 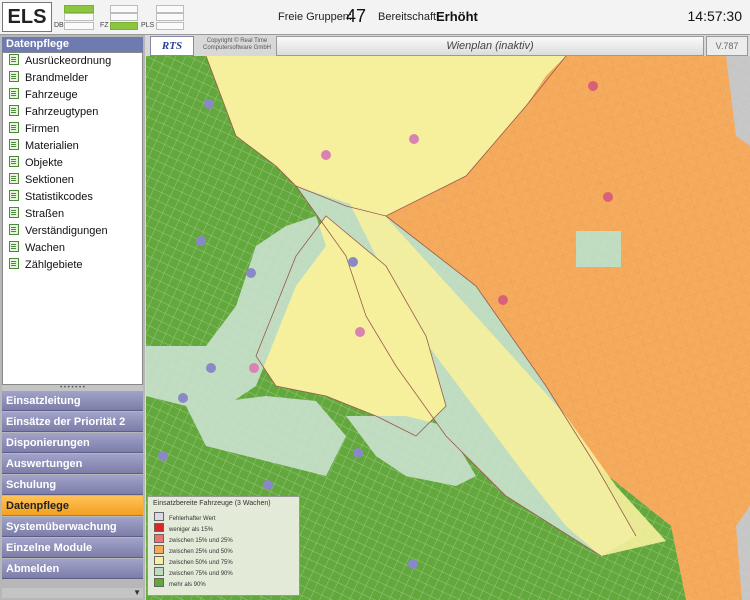 What do you see at coordinates (48, 78) in the screenshot?
I see `list-item-brandmelder: Brandmelder` at bounding box center [48, 78].